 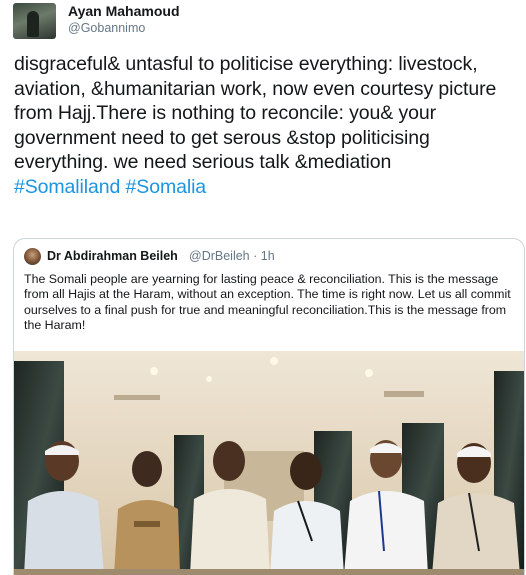 I want to click on quoted-author-meta: @DrBeileh · 1h, so click(x=232, y=256).